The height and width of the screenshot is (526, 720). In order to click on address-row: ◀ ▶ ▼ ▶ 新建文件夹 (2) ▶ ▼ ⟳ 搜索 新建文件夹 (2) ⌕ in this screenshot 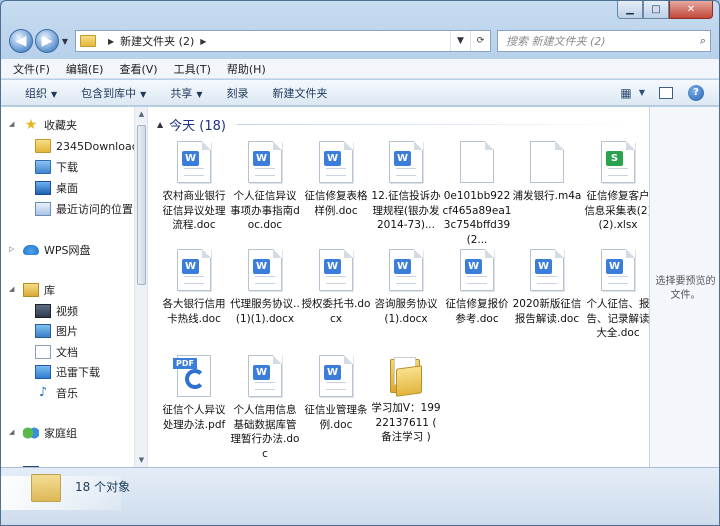, I will do `click(360, 41)`.